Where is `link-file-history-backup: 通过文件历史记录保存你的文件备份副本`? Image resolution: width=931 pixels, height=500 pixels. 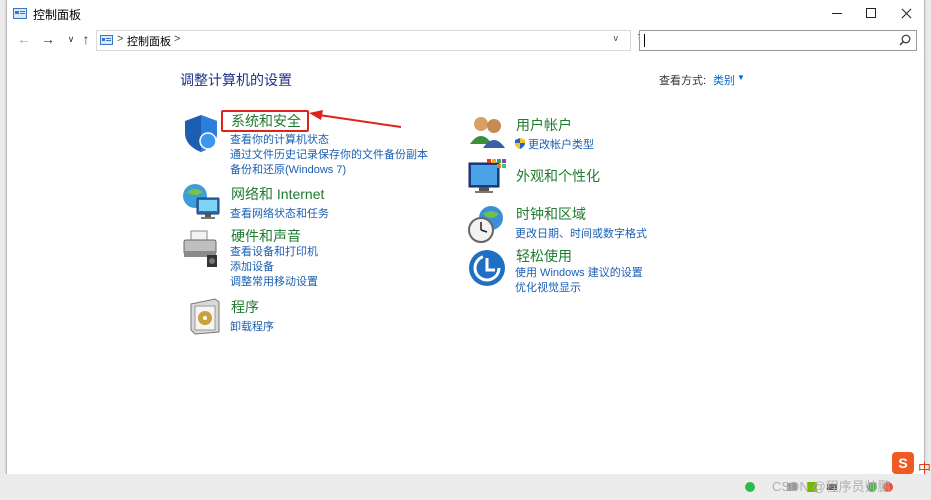
link-file-history-backup: 通过文件历史记录保存你的文件备份副本 is located at coordinates (329, 154).